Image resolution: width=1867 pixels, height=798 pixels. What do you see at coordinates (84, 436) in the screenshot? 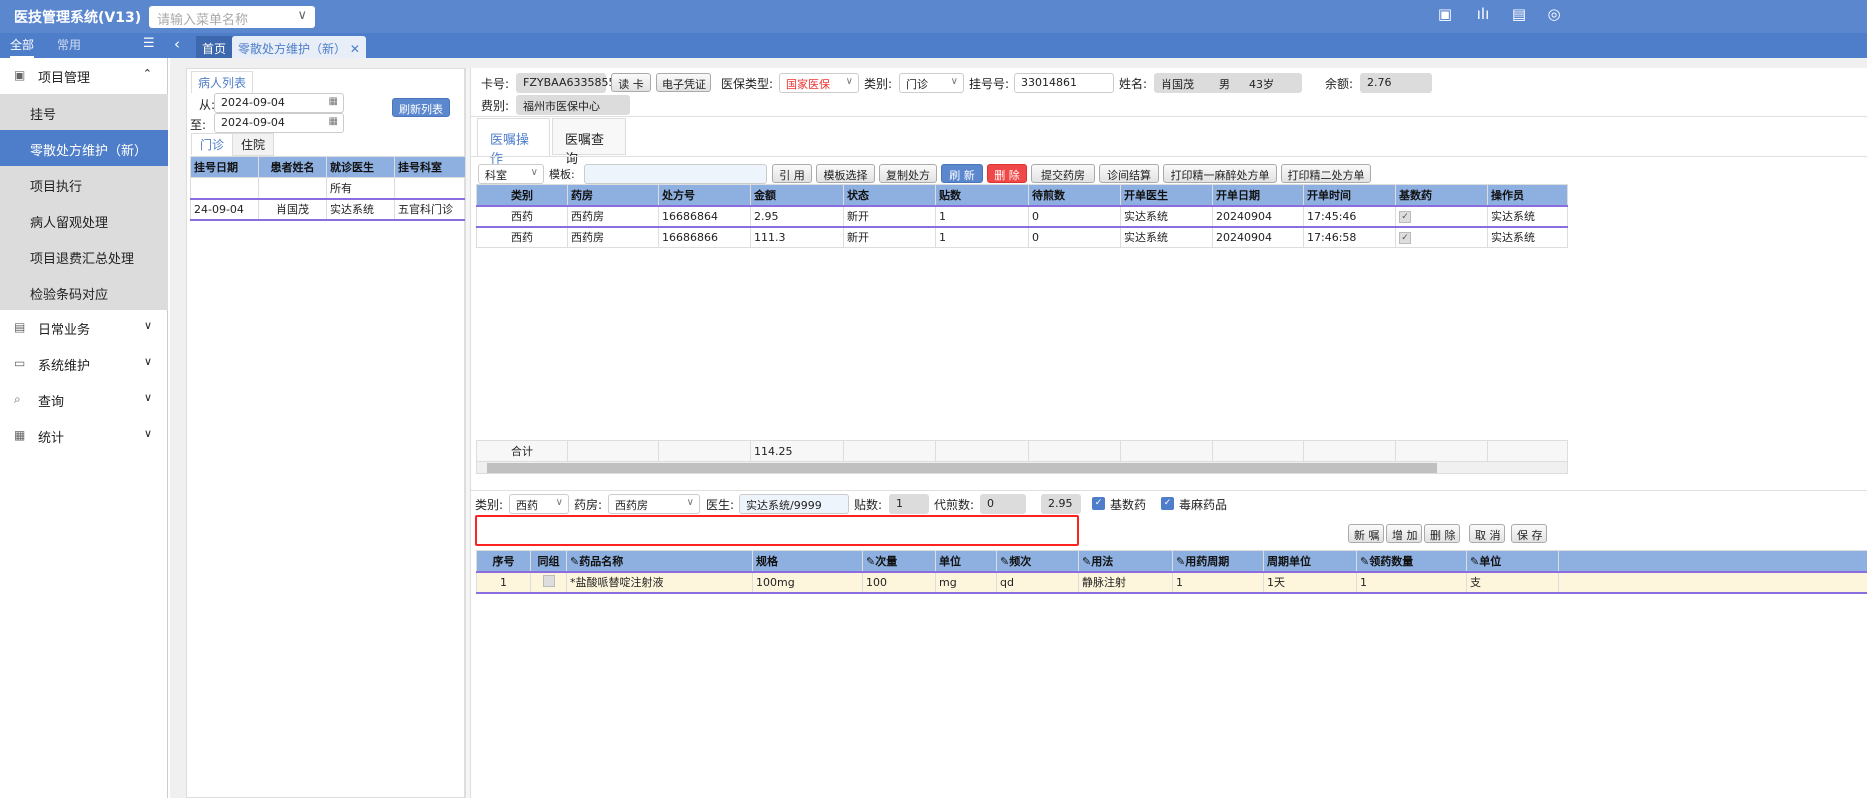
I see `sidebar-group-stats: ▦ 统计 ∨` at bounding box center [84, 436].